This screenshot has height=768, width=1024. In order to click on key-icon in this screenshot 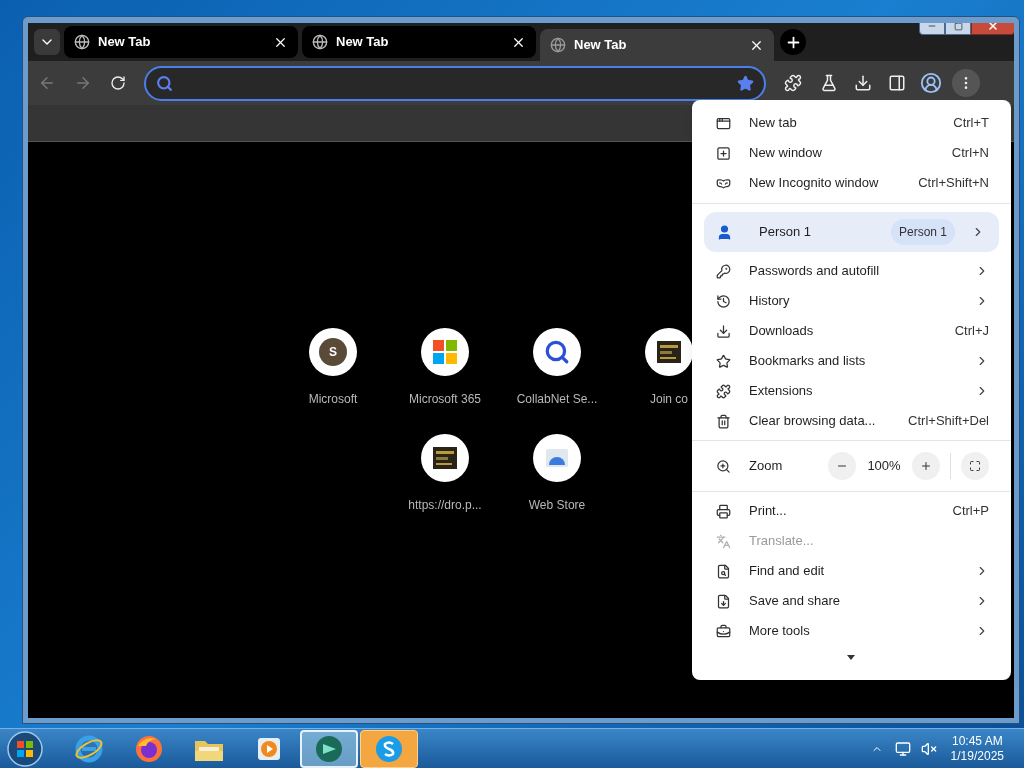, I will do `click(723, 271)`.